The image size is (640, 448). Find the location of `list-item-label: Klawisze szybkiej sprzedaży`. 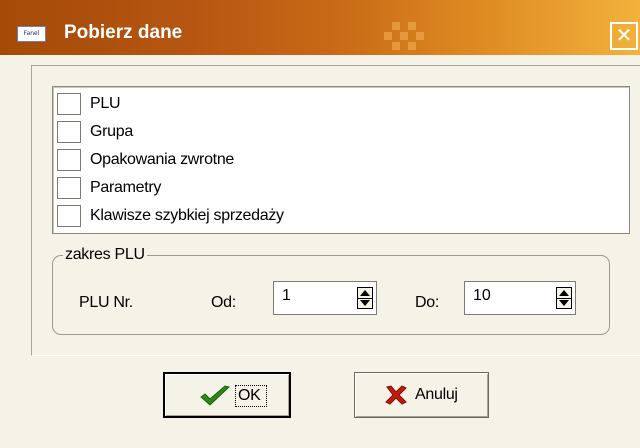

list-item-label: Klawisze szybkiej sprzedaży is located at coordinates (187, 215).